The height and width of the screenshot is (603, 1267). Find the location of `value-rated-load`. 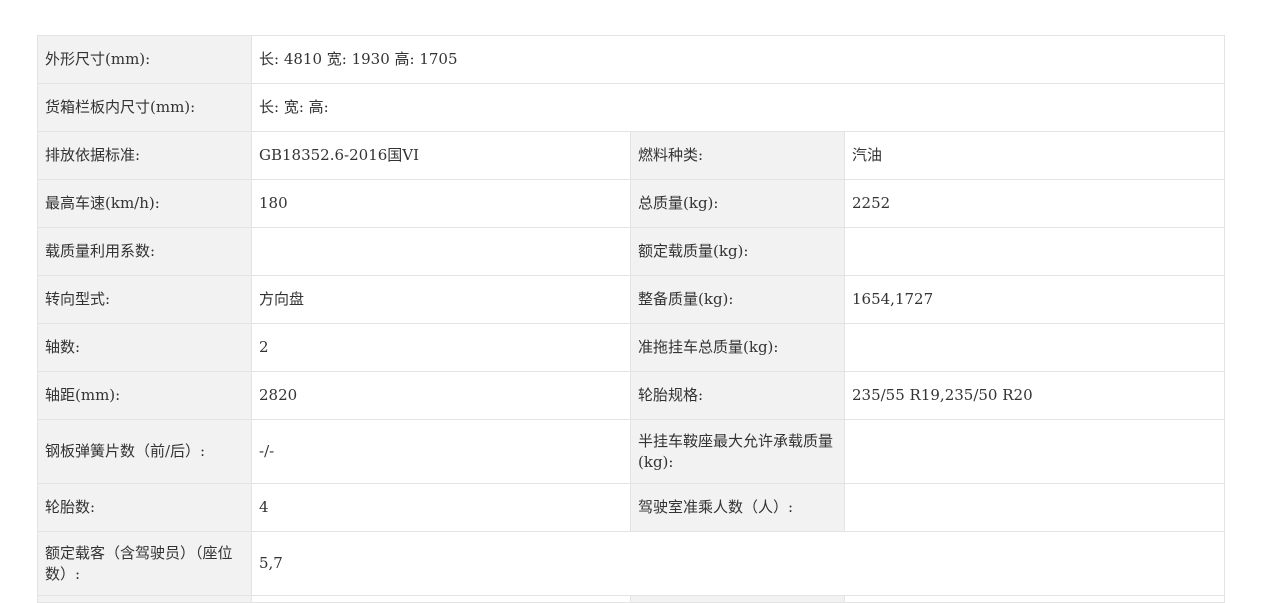

value-rated-load is located at coordinates (1034, 251).